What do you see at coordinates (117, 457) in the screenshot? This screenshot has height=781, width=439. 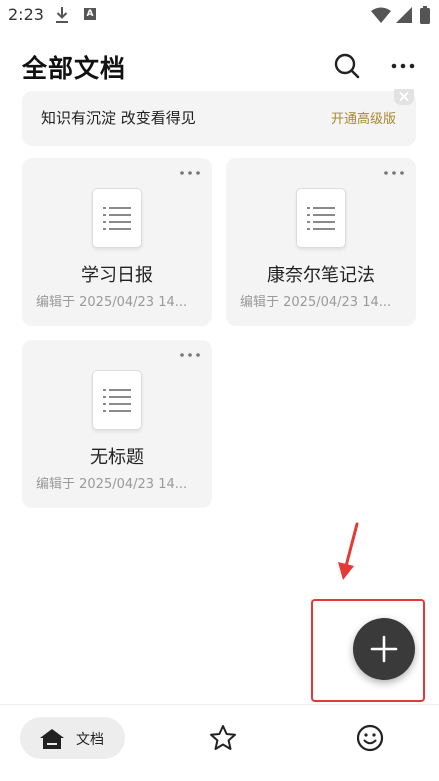 I see `doc-title: 无标题` at bounding box center [117, 457].